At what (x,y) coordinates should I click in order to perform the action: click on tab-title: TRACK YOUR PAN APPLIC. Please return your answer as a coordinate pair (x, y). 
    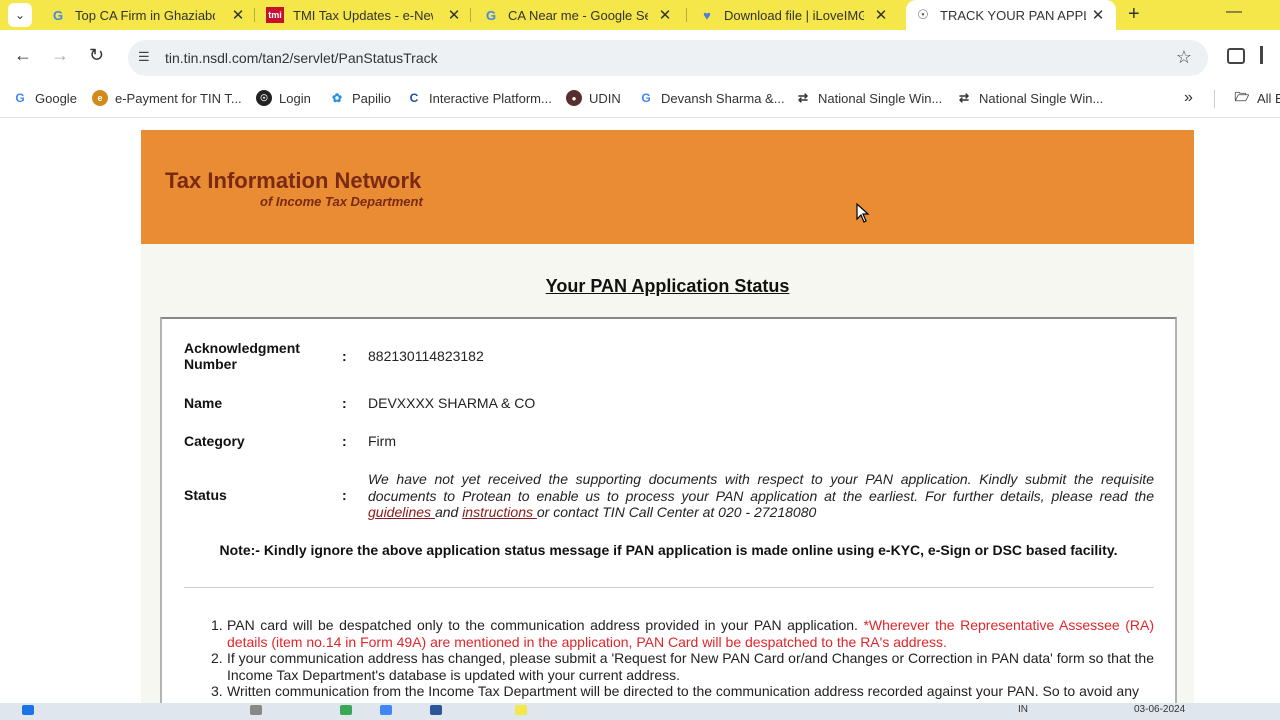
    Looking at the image, I should click on (1013, 15).